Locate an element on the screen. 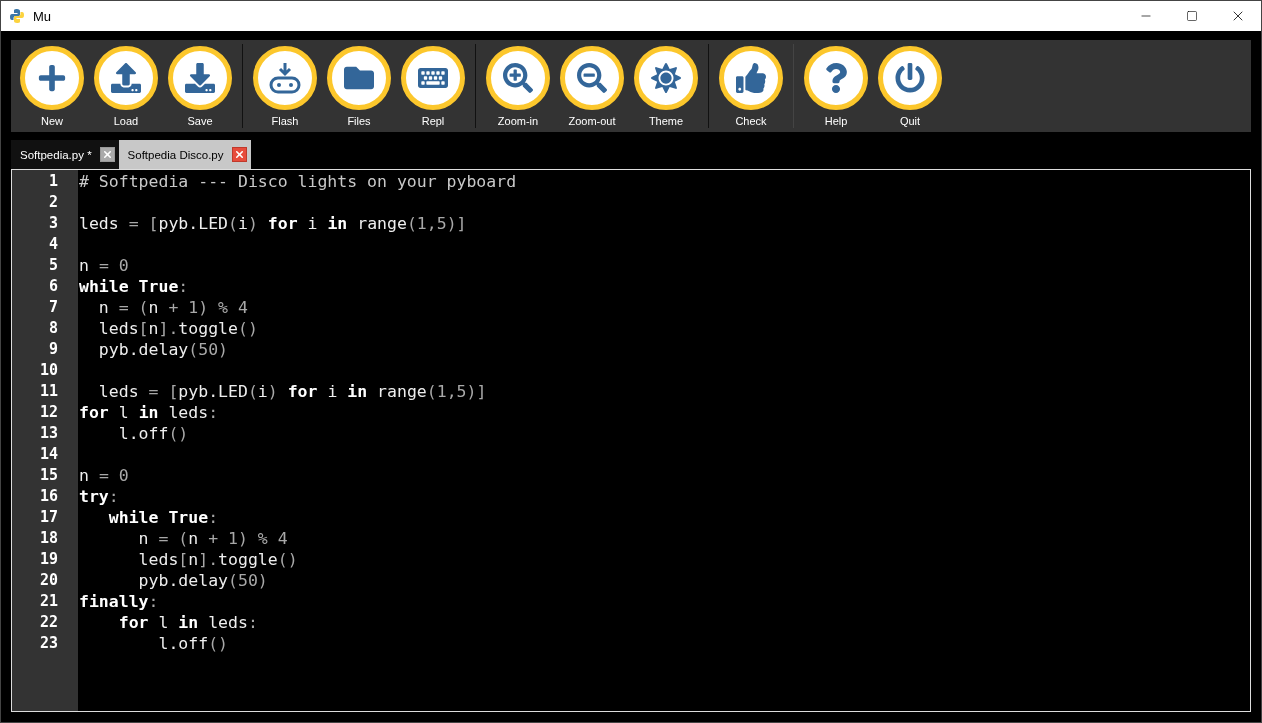 The height and width of the screenshot is (723, 1262). file-tab: Softpedia.py * is located at coordinates (65, 154).